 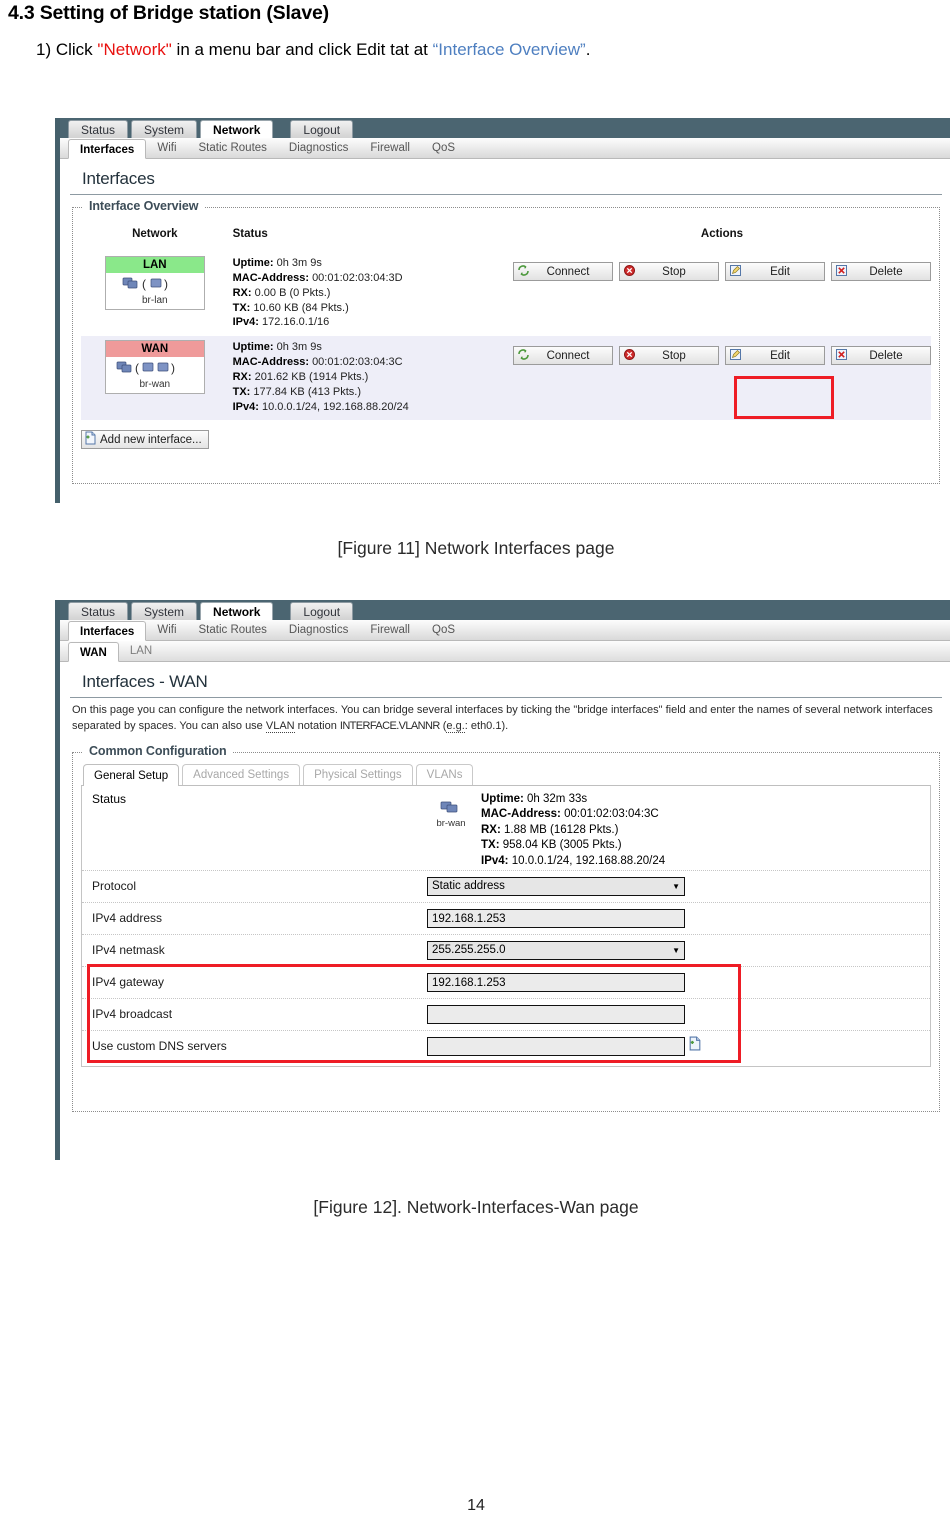 I want to click on lan-rx-value: 0.00 B (0 Pkts.), so click(x=292, y=292).